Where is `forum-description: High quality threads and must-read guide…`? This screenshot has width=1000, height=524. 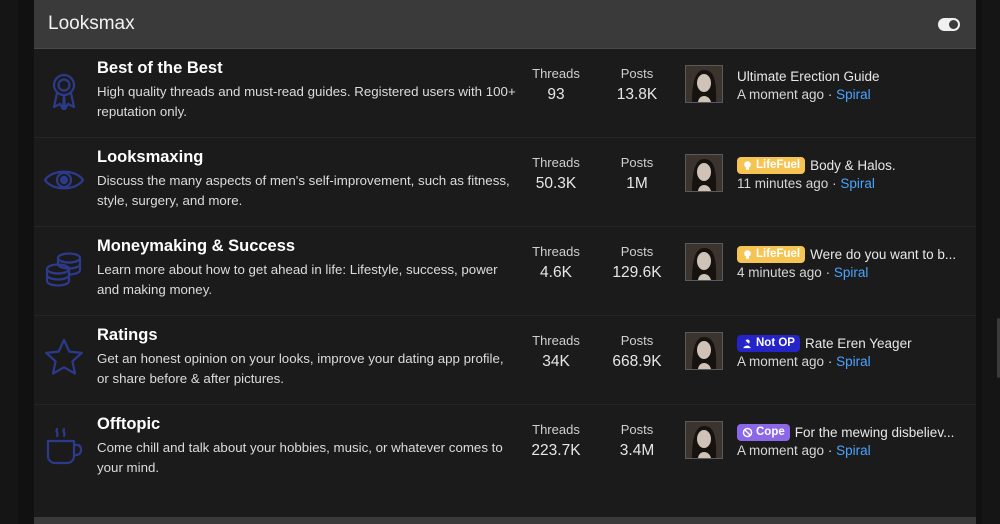 forum-description: High quality threads and must-read guide… is located at coordinates (306, 101).